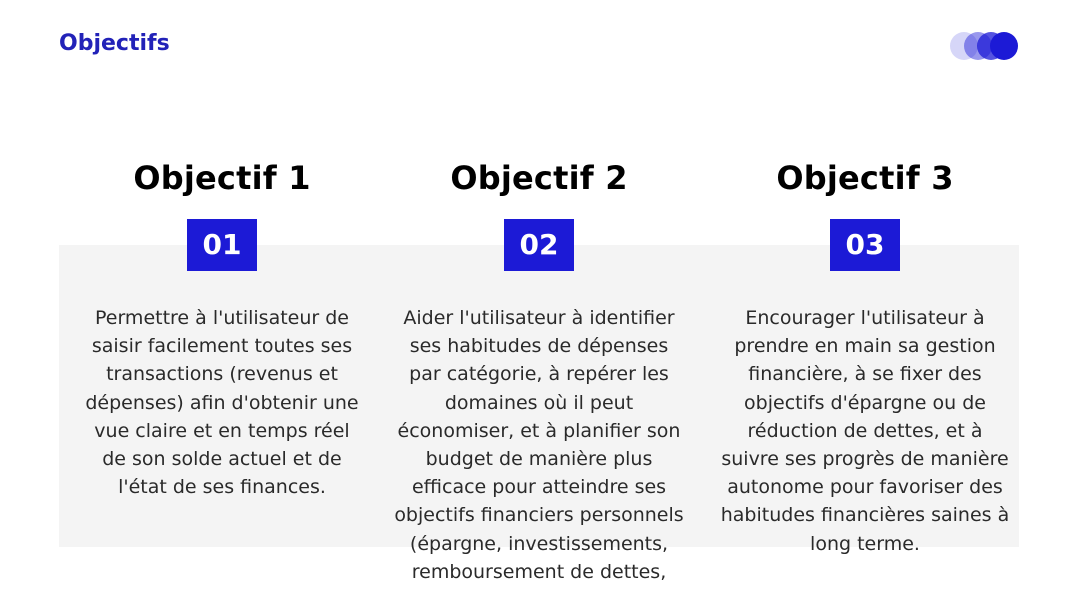 The height and width of the screenshot is (607, 1080). I want to click on objective-number-badge: 02, so click(539, 245).